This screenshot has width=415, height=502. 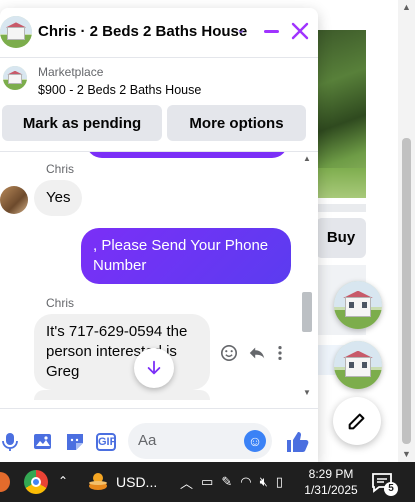 I want to click on buy-button: Buy, so click(x=341, y=238).